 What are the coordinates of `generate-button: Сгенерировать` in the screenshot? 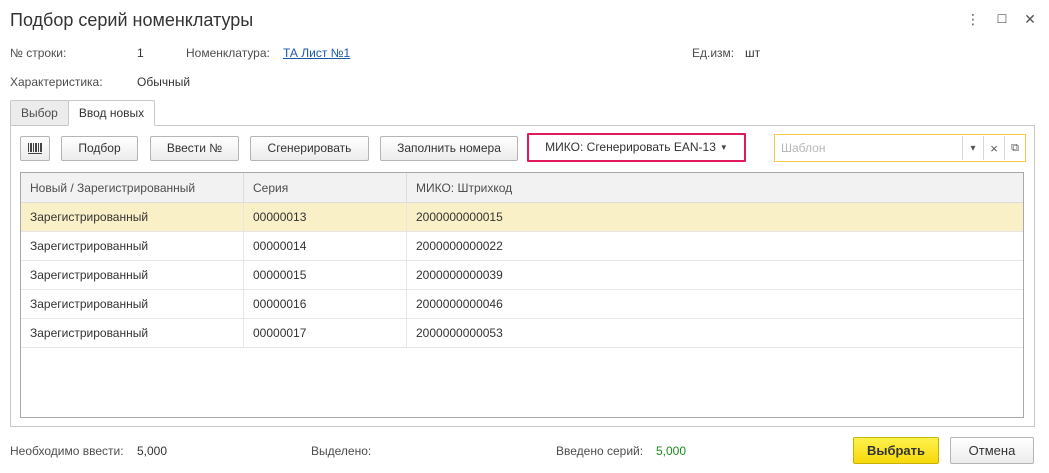 It's located at (309, 148).